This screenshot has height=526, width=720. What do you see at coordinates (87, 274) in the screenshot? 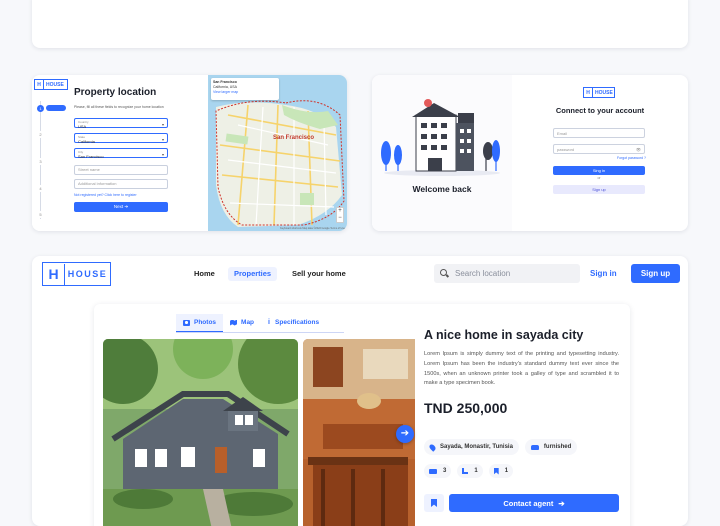
I see `house-logo-text: HOUSE` at bounding box center [87, 274].